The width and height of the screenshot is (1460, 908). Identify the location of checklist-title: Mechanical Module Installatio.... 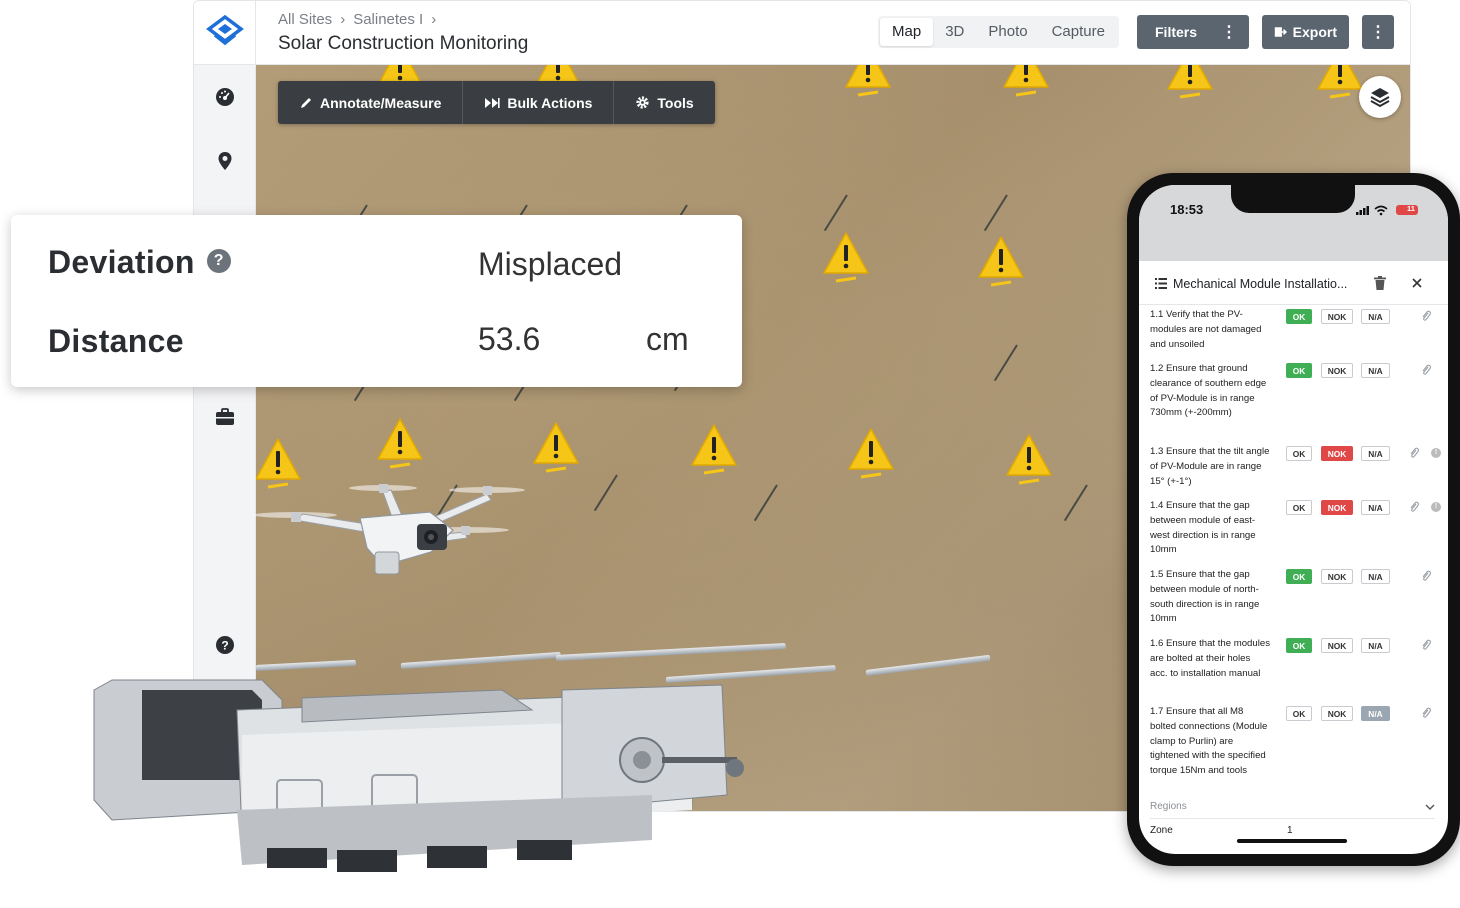
(1260, 284).